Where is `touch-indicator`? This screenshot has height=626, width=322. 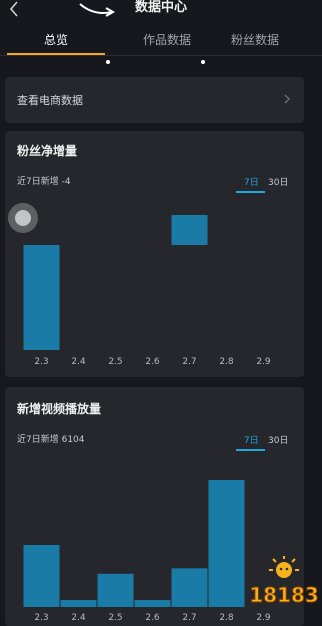 touch-indicator is located at coordinates (23, 218).